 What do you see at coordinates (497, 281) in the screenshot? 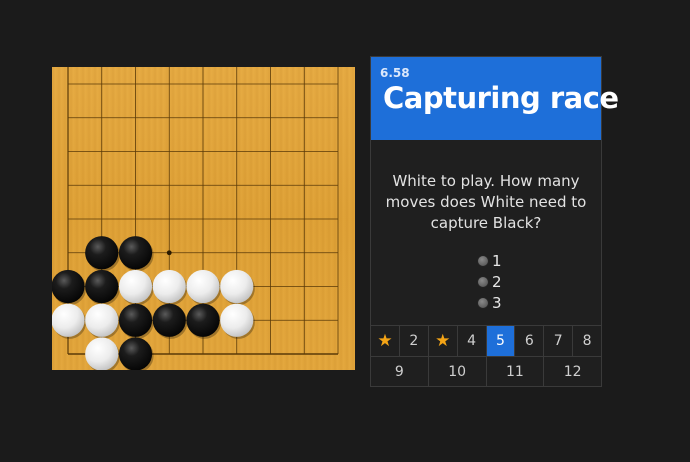
I see `answer-label: 2` at bounding box center [497, 281].